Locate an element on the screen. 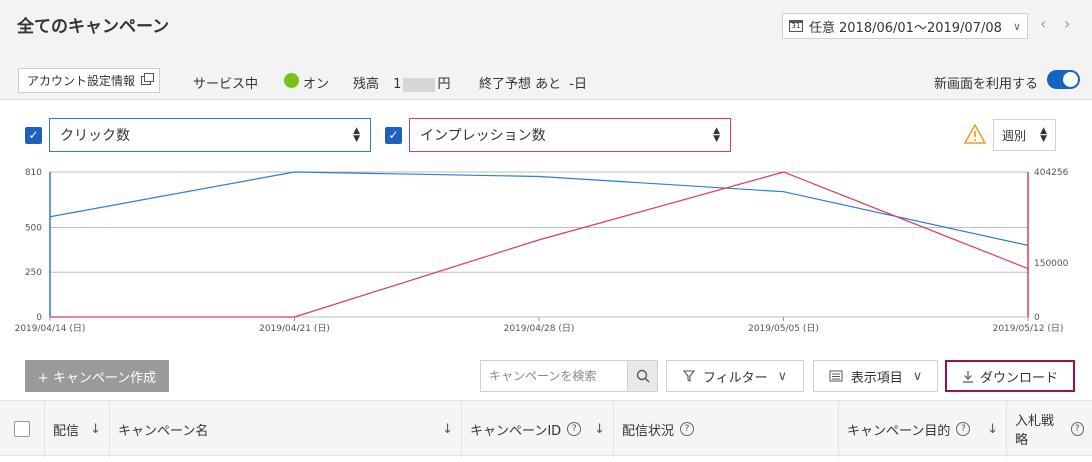  account-settings-button: アカウント設定情報 is located at coordinates (89, 80).